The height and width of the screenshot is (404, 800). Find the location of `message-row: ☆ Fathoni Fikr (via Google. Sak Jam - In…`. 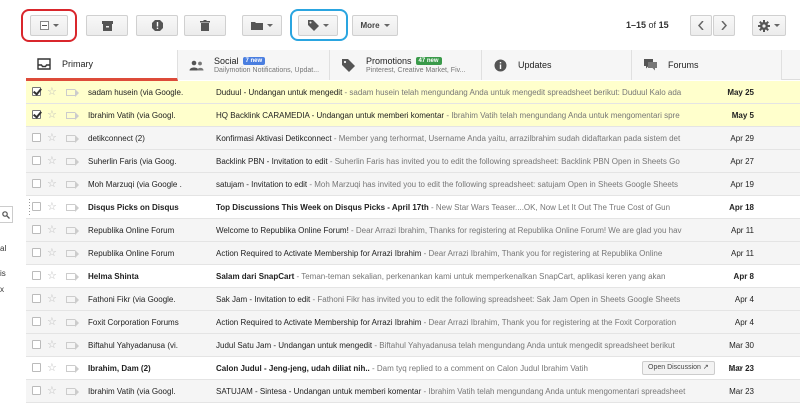

message-row: ☆ Fathoni Fikr (via Google. Sak Jam - In… is located at coordinates (413, 299).